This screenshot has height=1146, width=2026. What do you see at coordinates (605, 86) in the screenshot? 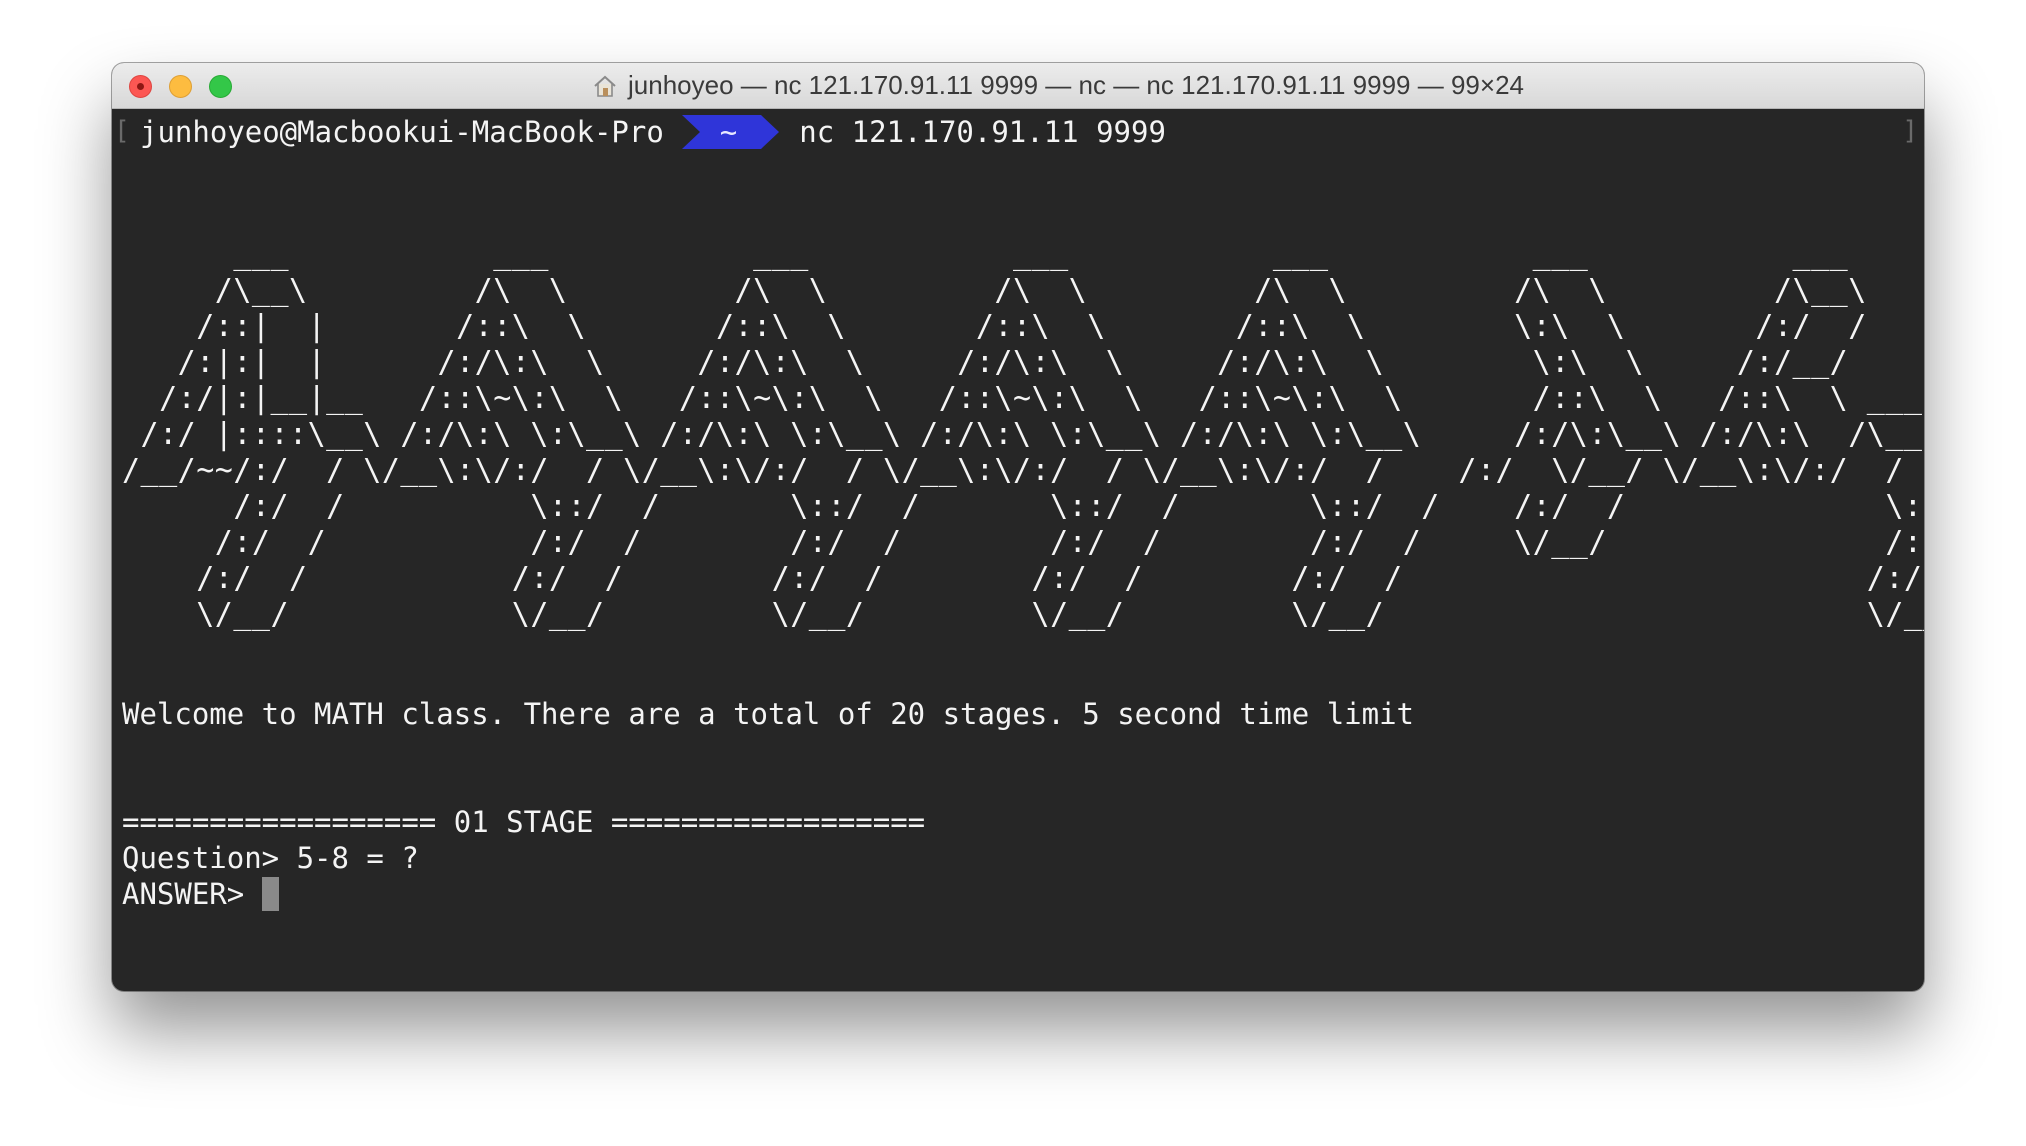
I see `home-folder-icon` at bounding box center [605, 86].